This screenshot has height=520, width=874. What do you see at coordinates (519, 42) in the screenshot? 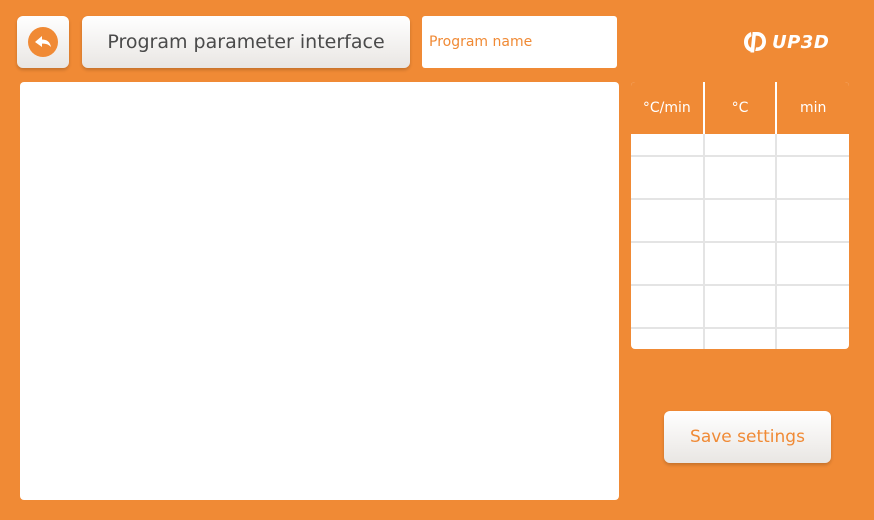
I see `program-name-input` at bounding box center [519, 42].